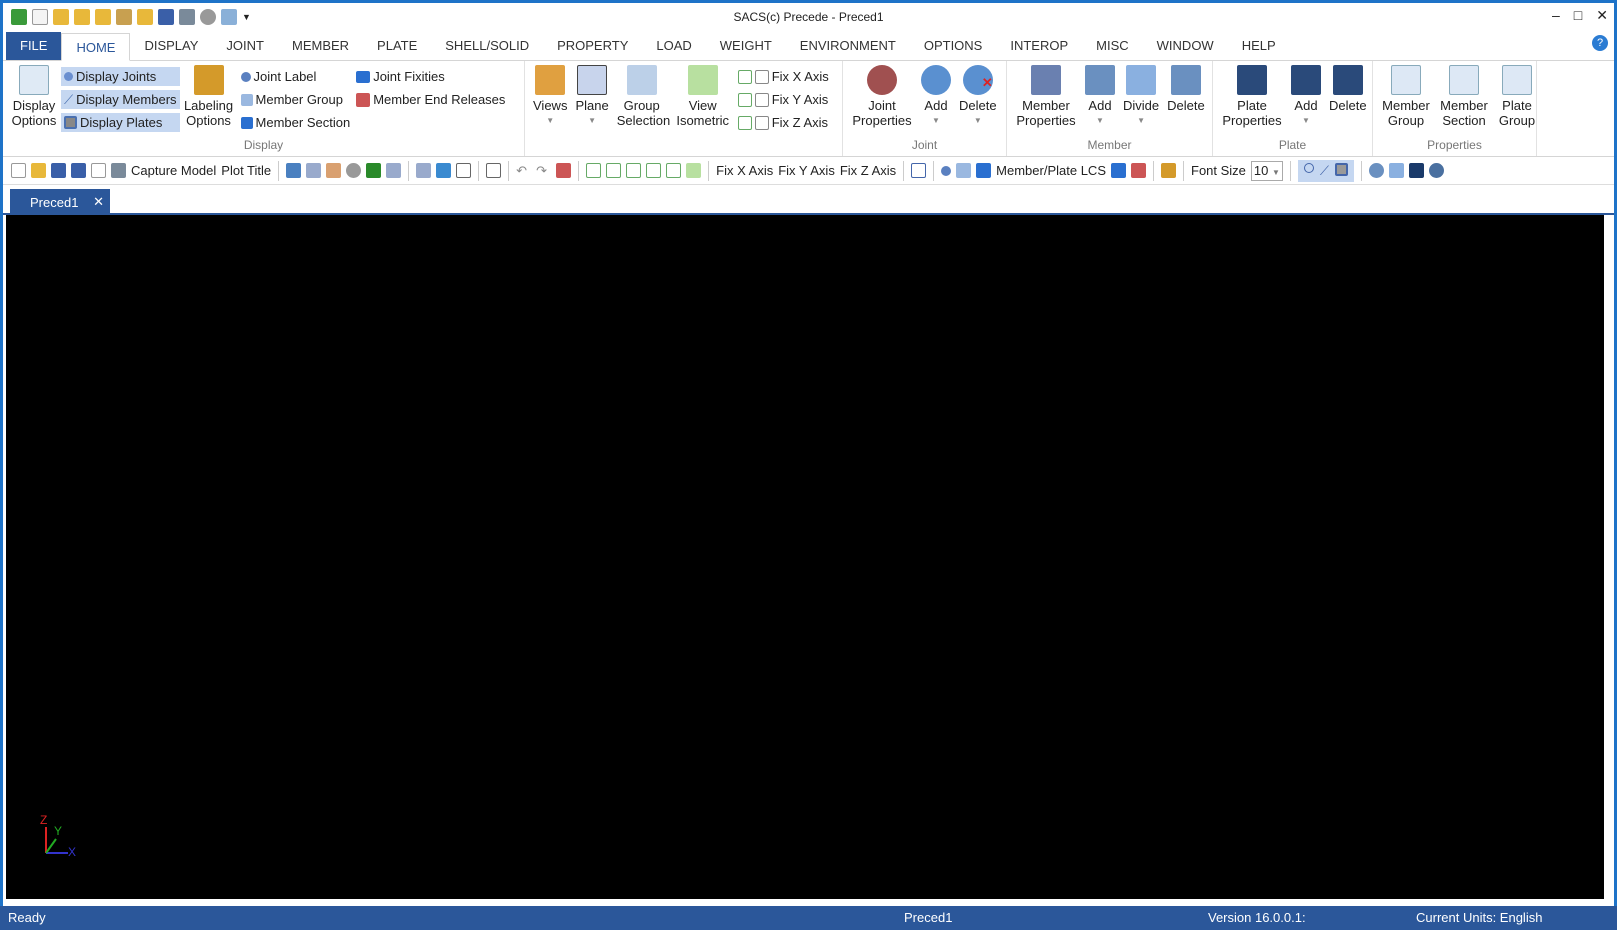  Describe the element at coordinates (1556, 15) in the screenshot. I see `minimize-button: –` at that location.